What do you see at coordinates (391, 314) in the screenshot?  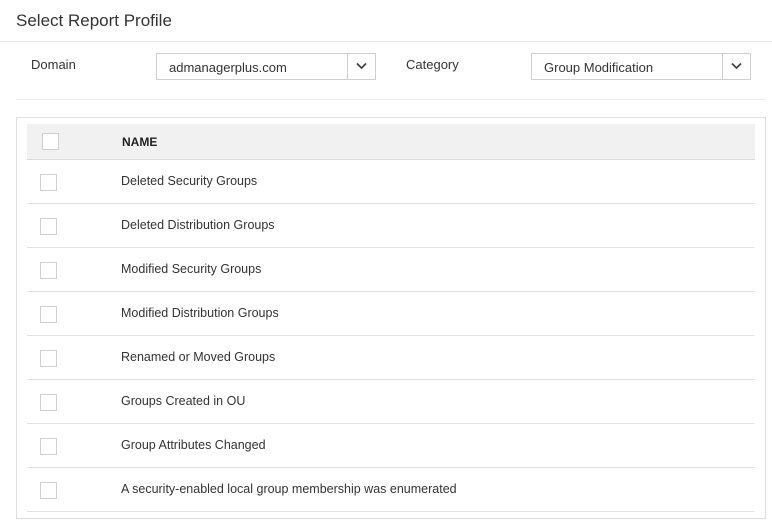 I see `table-row: Modified Distribution Groups` at bounding box center [391, 314].